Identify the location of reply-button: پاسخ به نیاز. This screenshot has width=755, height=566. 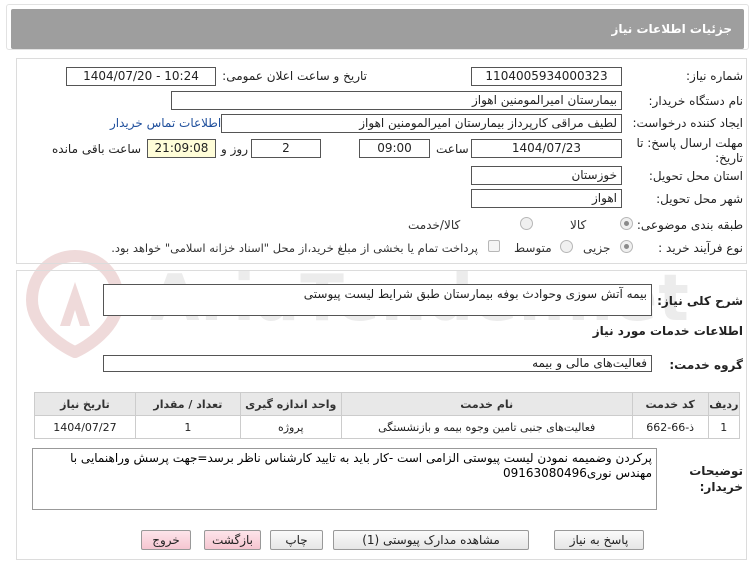
(599, 540).